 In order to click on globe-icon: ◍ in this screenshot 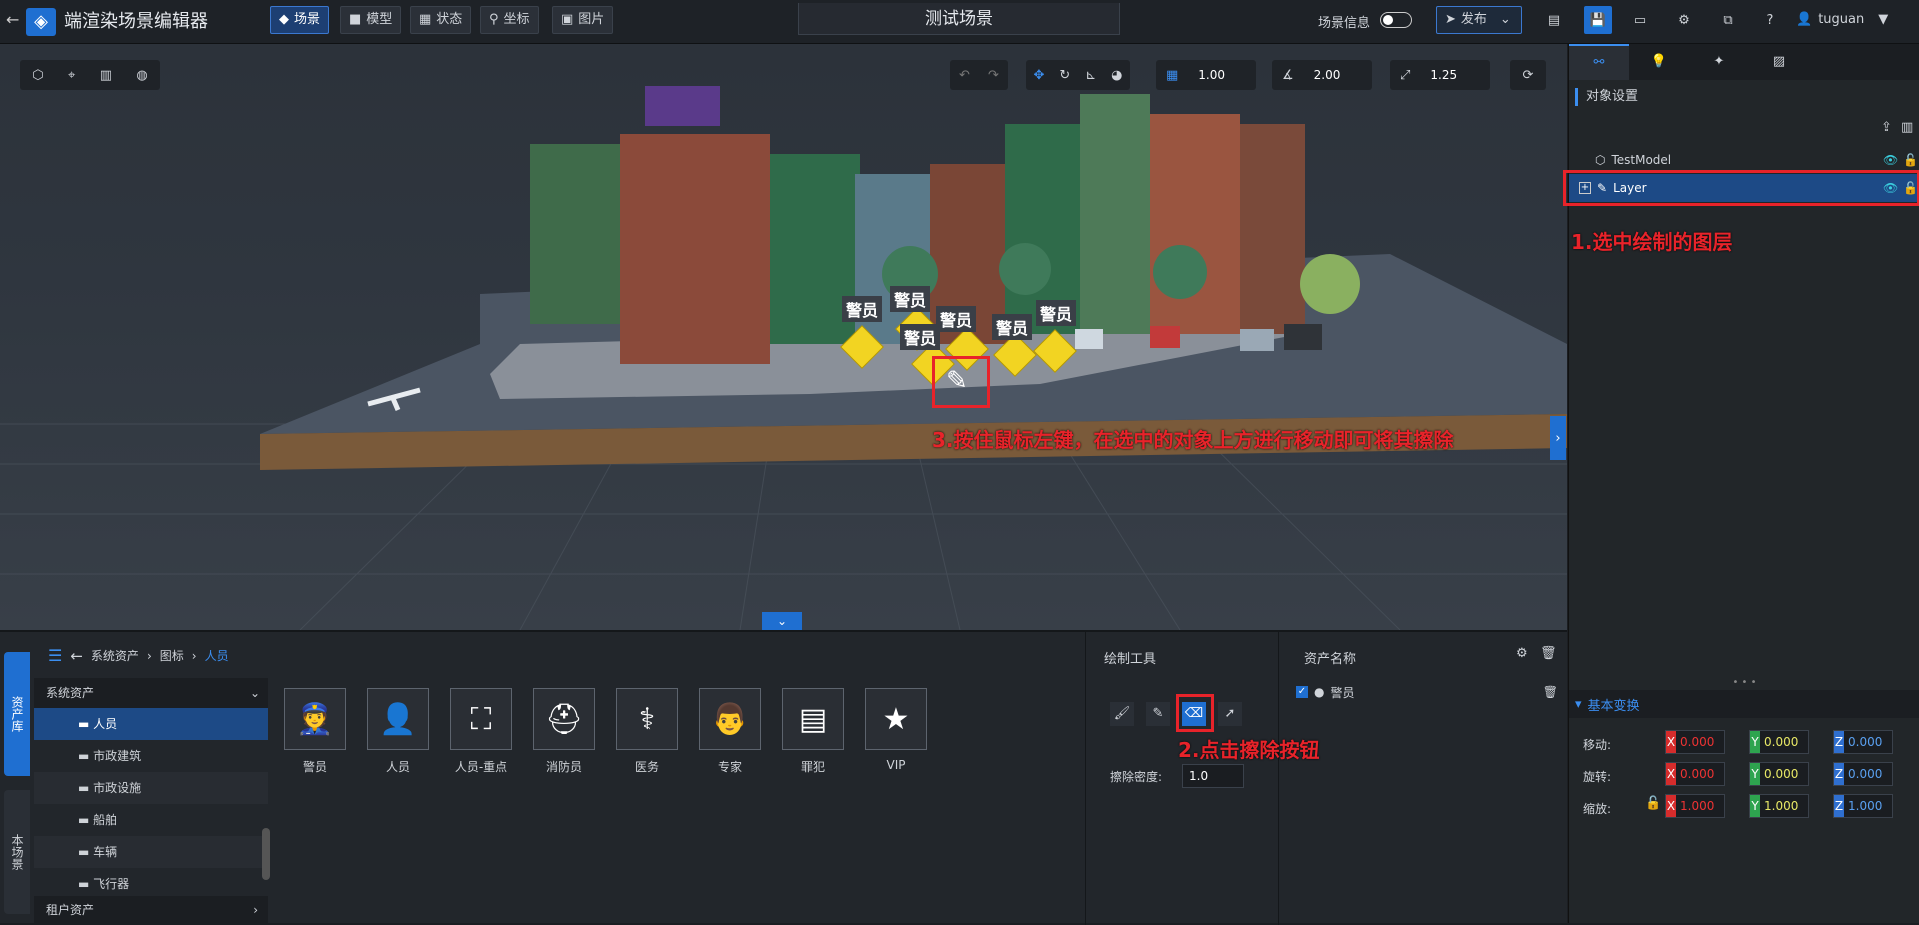, I will do `click(141, 75)`.